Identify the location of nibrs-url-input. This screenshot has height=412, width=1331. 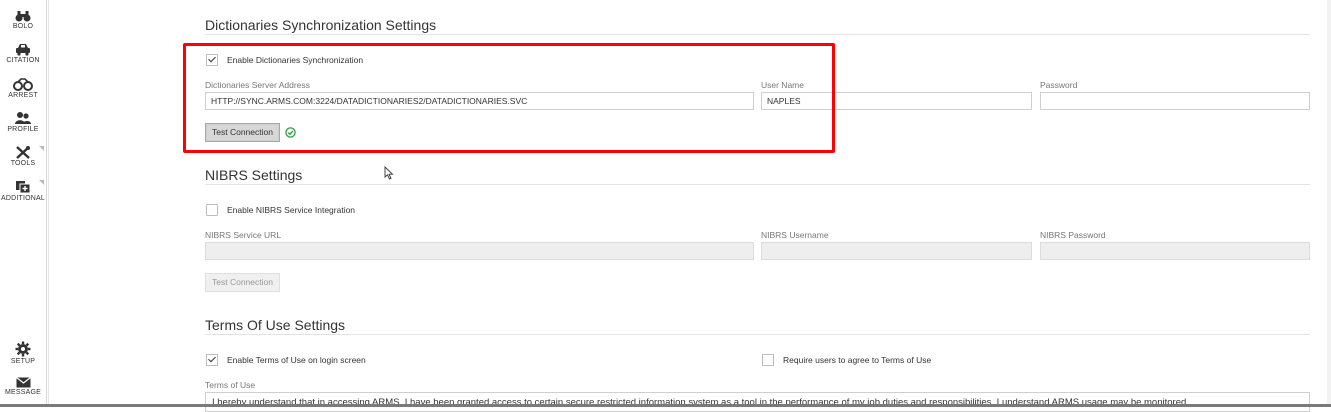
(479, 251).